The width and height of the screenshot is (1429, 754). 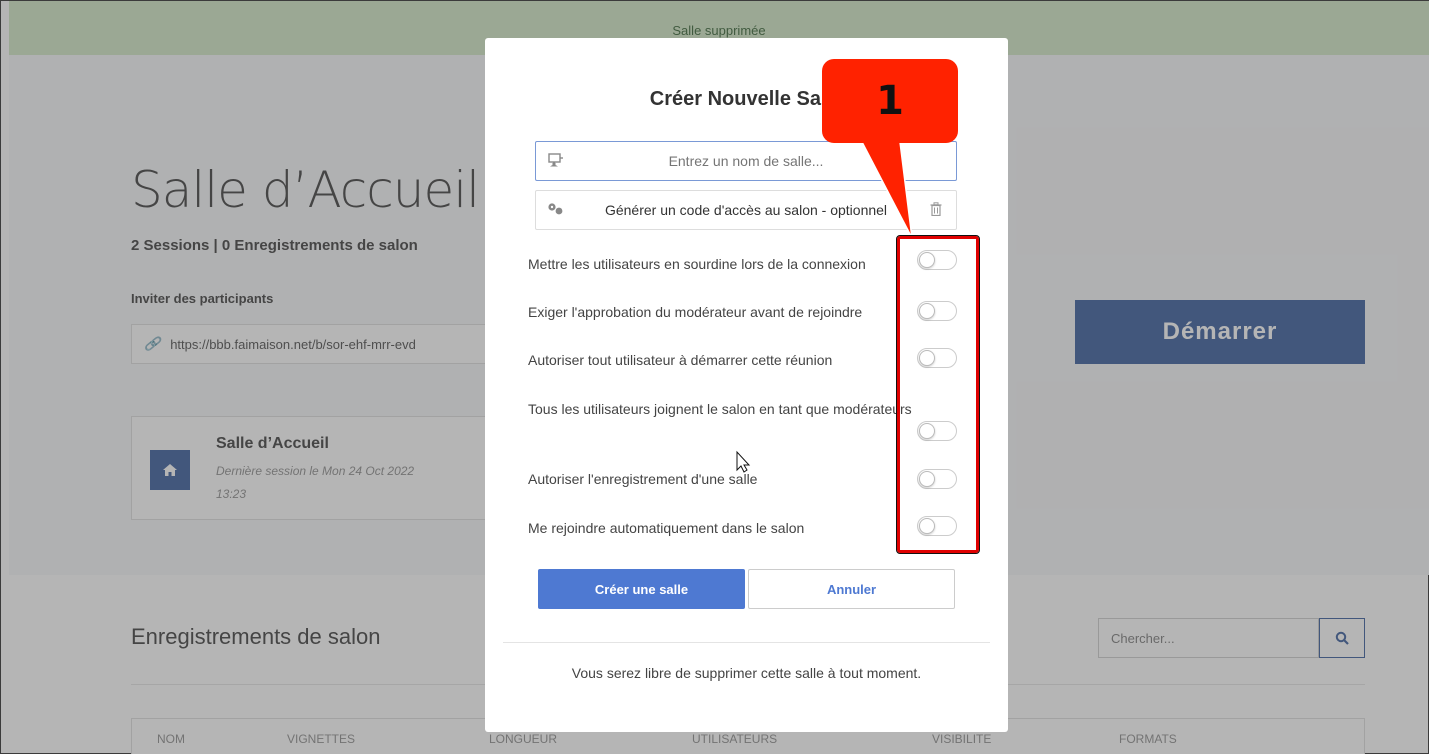 I want to click on toggles-highlight-box, so click(x=938, y=394).